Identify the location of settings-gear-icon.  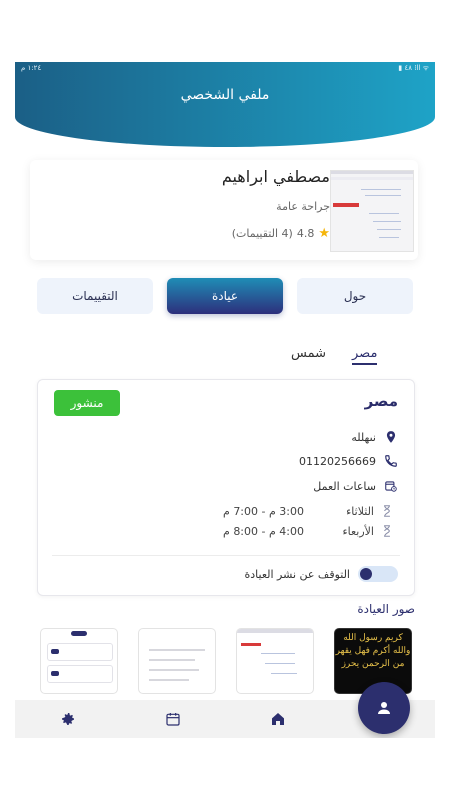
(68, 719).